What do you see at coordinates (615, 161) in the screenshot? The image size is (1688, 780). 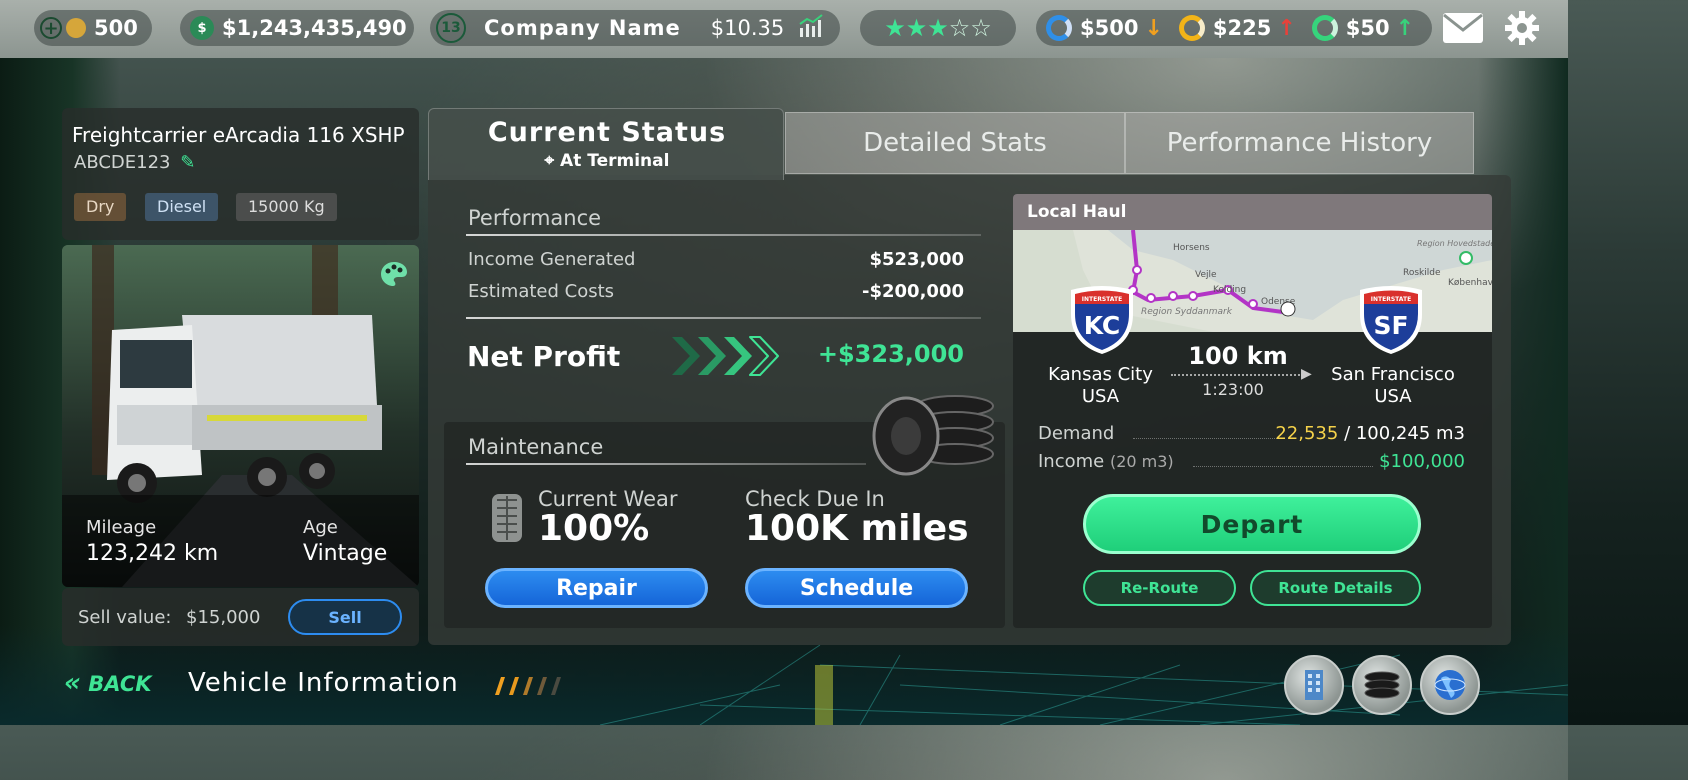 I see `terminal-status-text: At Terminal` at bounding box center [615, 161].